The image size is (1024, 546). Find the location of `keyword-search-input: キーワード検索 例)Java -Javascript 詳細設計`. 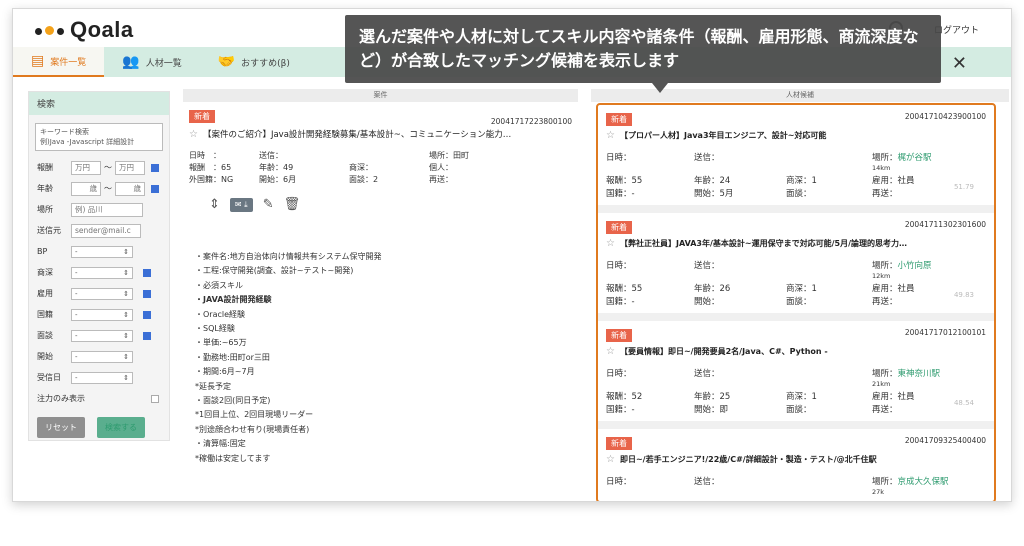

keyword-search-input: キーワード検索 例)Java -Javascript 詳細設計 is located at coordinates (99, 137).